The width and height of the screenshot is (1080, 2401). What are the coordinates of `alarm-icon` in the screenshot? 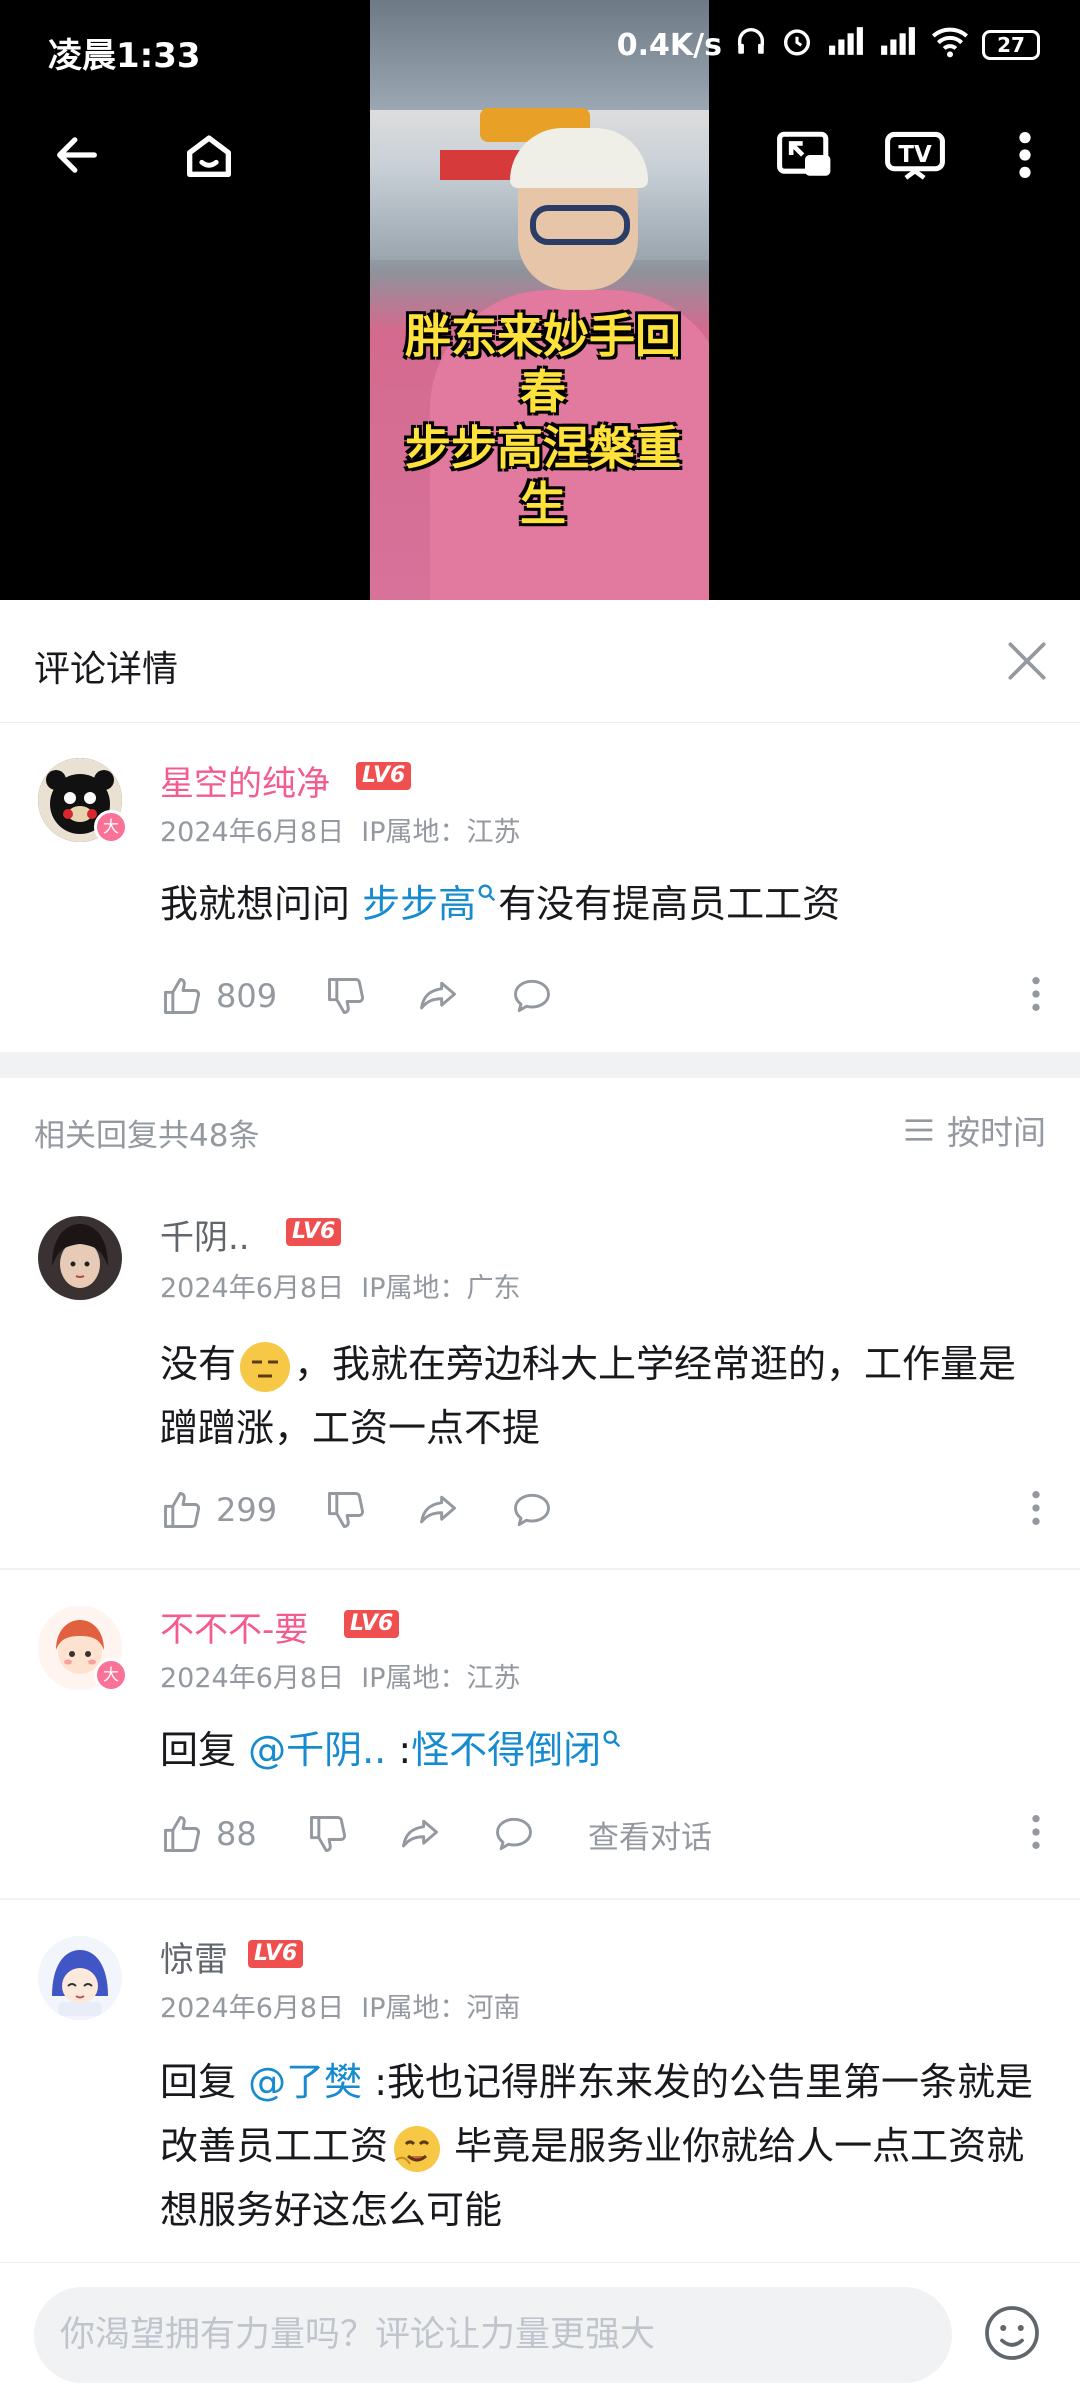 It's located at (797, 45).